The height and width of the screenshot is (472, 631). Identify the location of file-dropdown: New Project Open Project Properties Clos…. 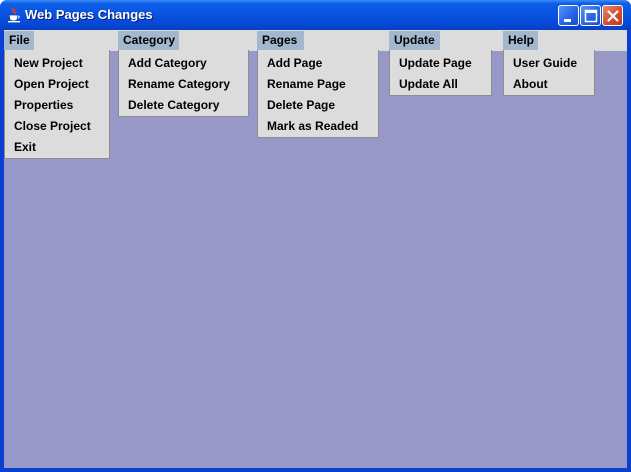
(57, 104).